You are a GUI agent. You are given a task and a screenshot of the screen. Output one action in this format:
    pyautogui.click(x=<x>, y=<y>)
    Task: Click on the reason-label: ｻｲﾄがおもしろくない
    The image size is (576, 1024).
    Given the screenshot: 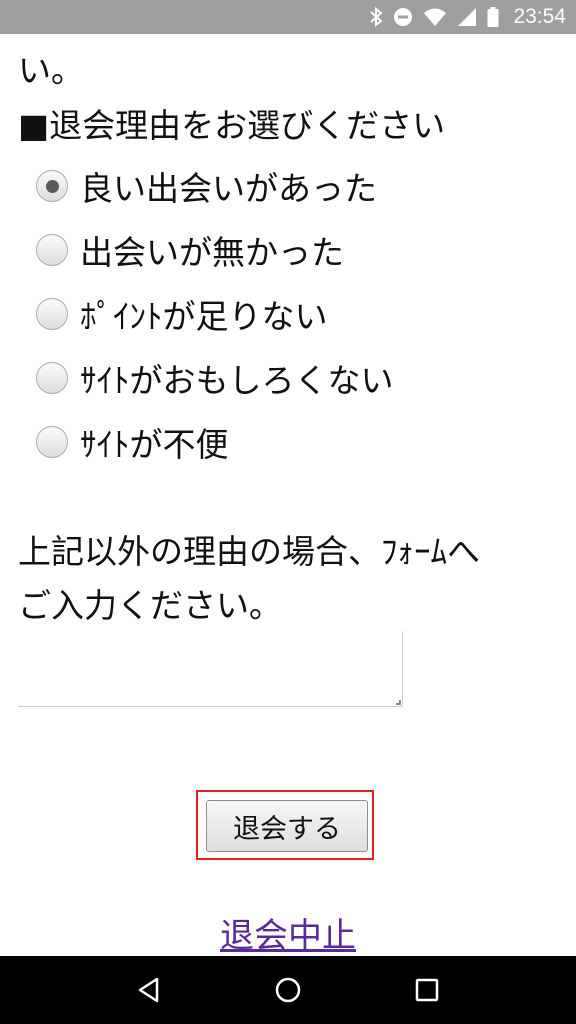 What is the action you would take?
    pyautogui.click(x=237, y=380)
    